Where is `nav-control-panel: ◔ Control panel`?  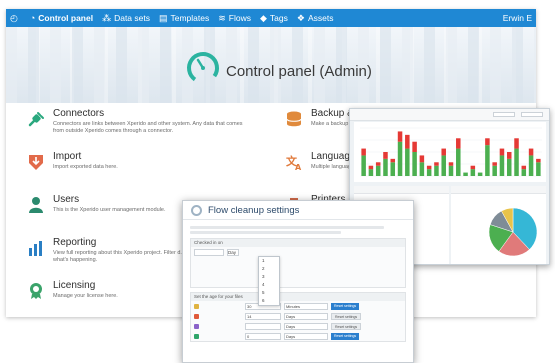 nav-control-panel: ◔ Control panel is located at coordinates (61, 18).